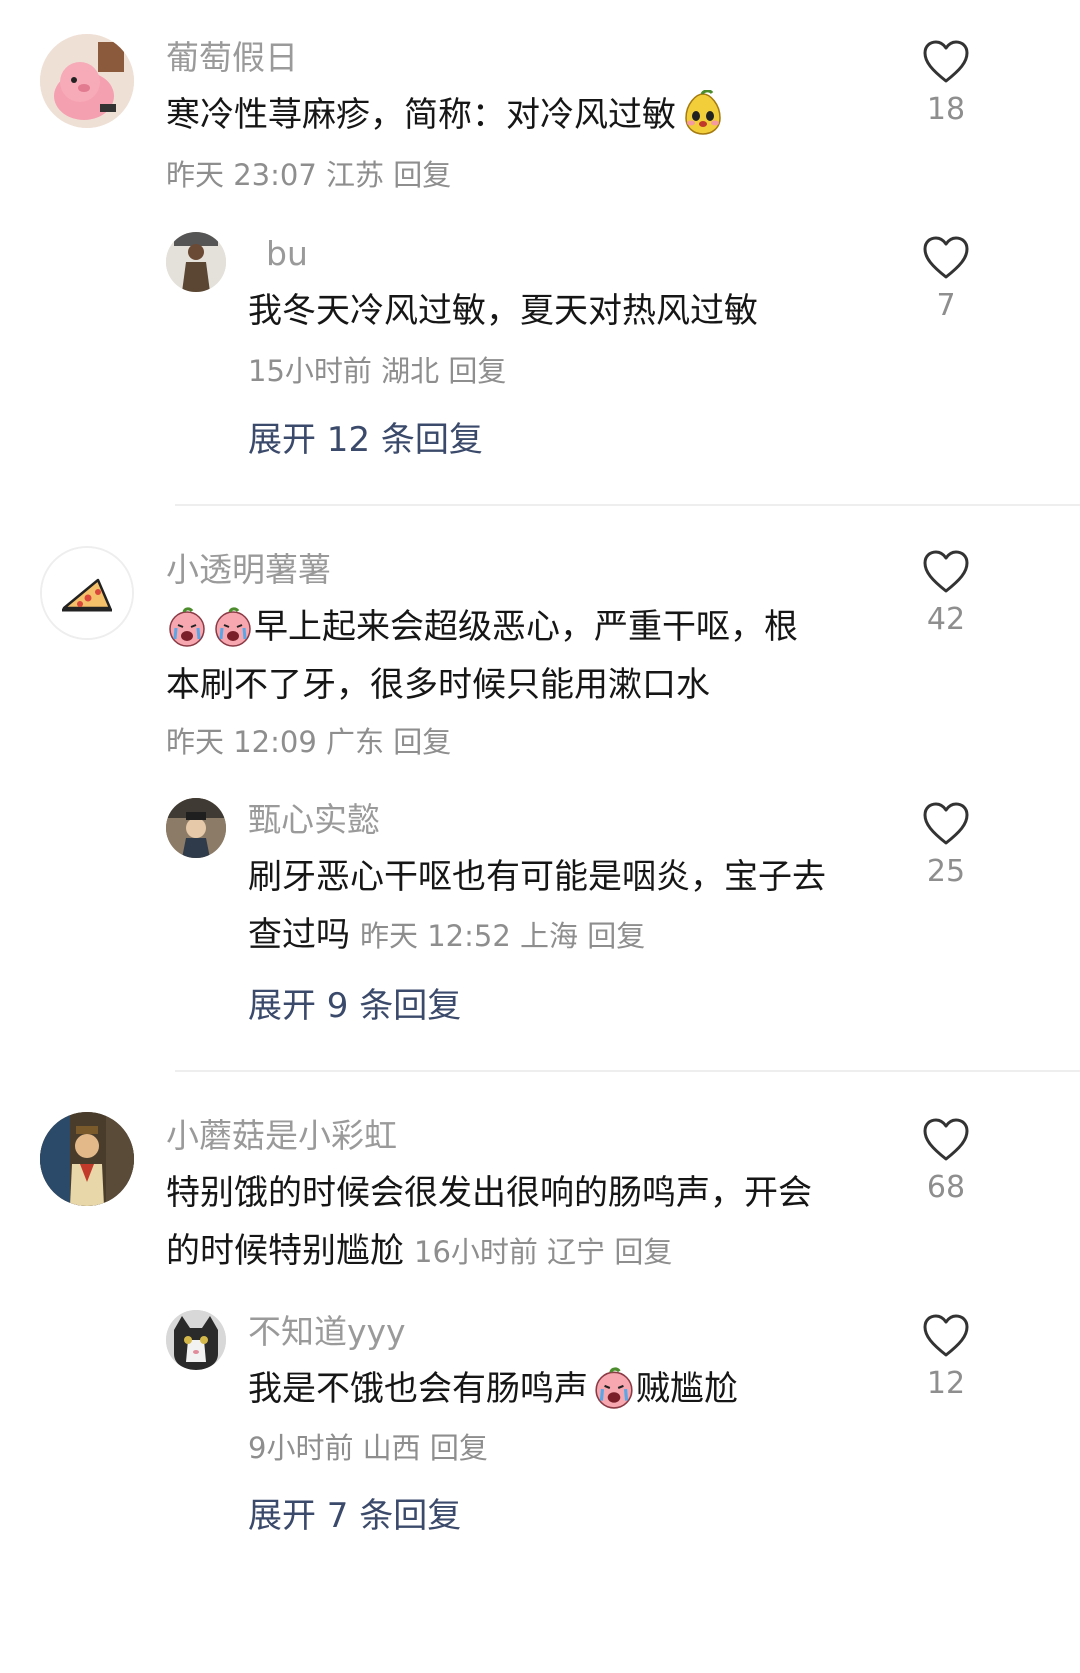 The height and width of the screenshot is (1673, 1080). I want to click on comment-text-content: 寒冷性荨麻疹，简称：对冷风过敏, so click(421, 115).